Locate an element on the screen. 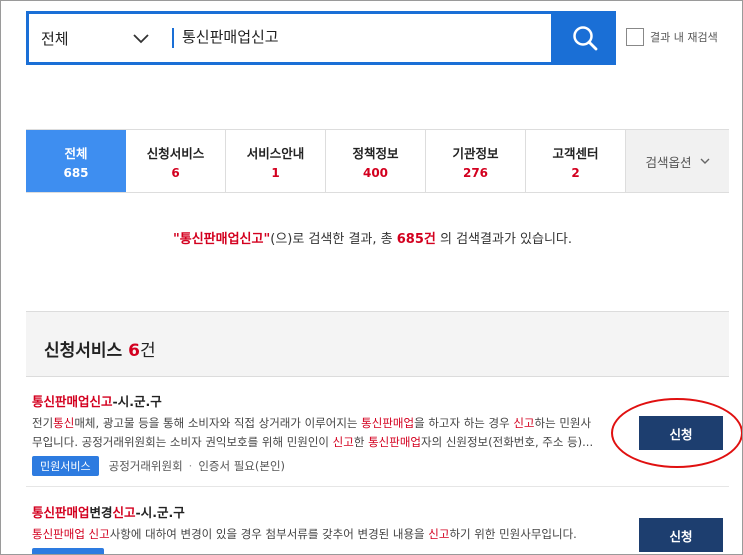  tab-label: 전체 is located at coordinates (76, 153).